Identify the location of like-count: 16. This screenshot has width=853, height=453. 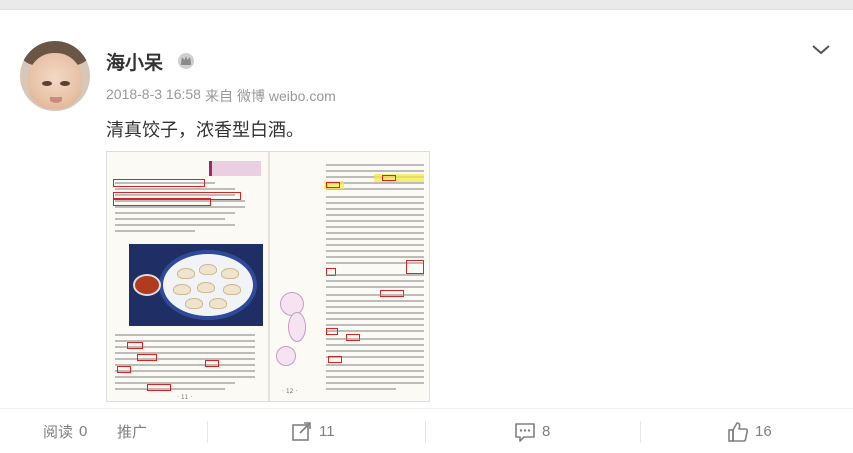
(763, 431).